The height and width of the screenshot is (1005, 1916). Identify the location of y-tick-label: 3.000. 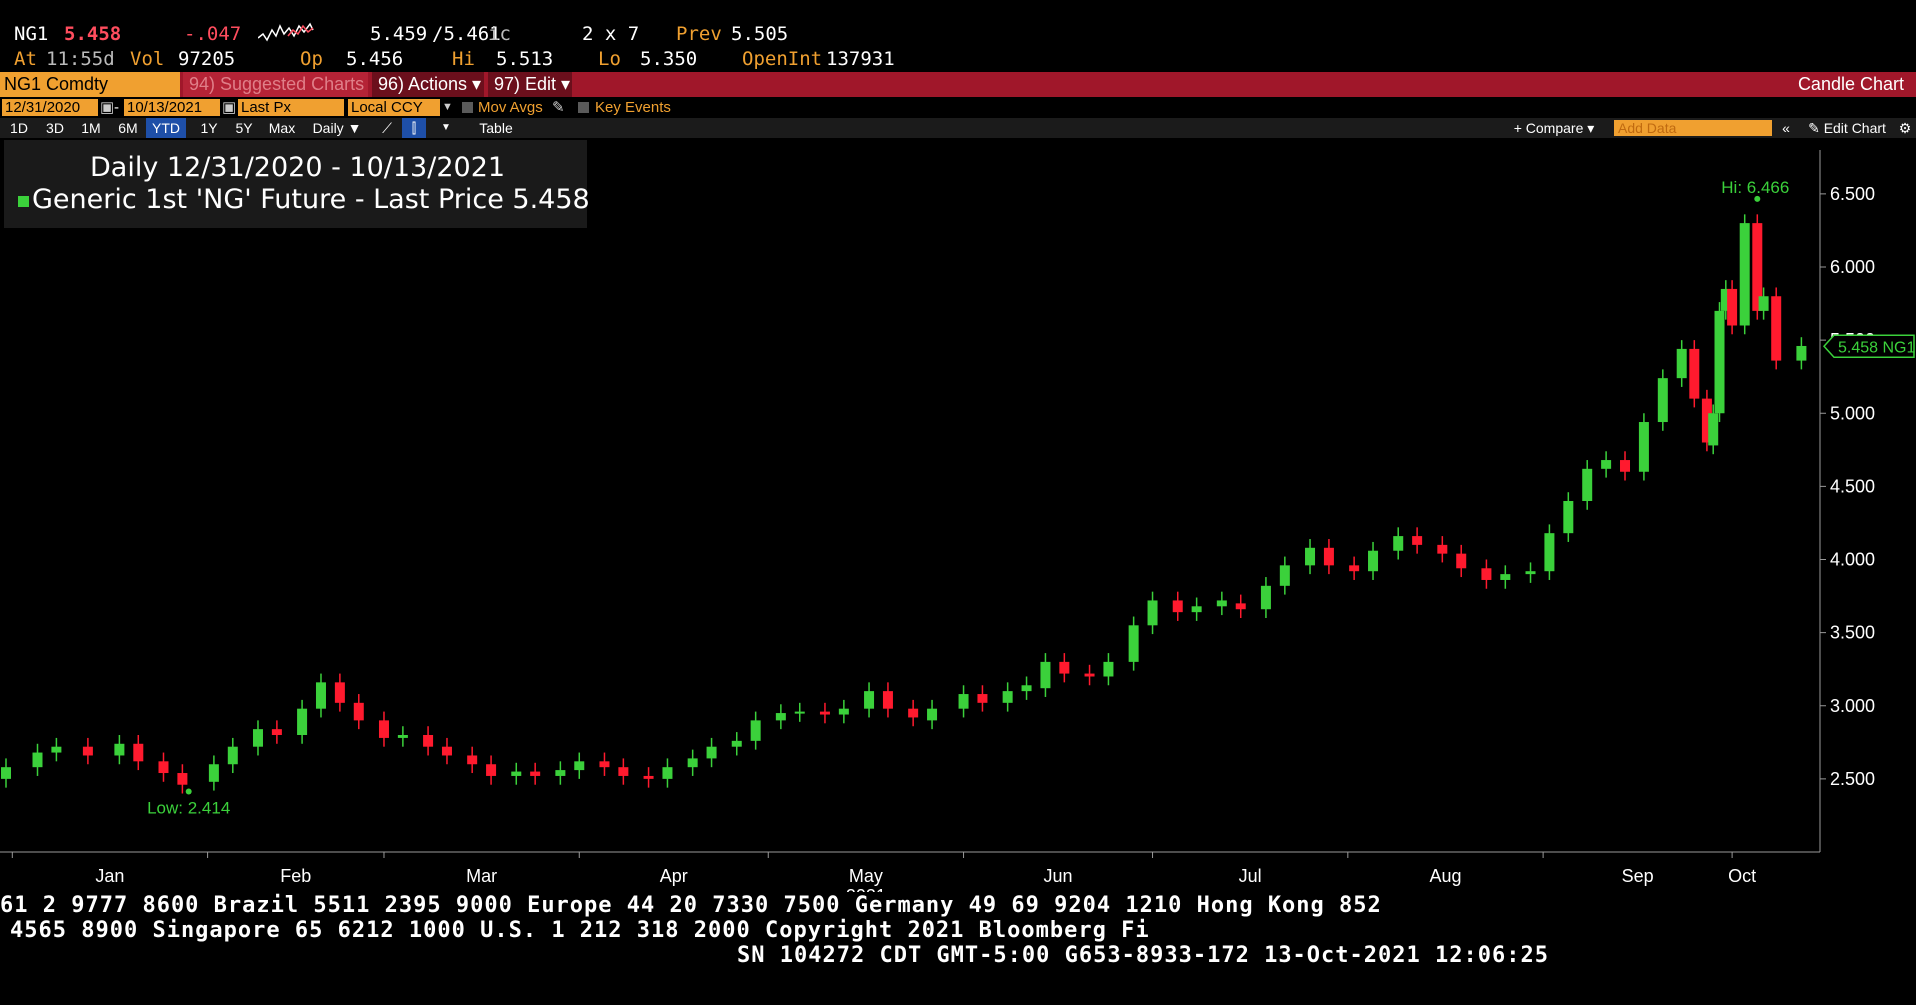
(1852, 706).